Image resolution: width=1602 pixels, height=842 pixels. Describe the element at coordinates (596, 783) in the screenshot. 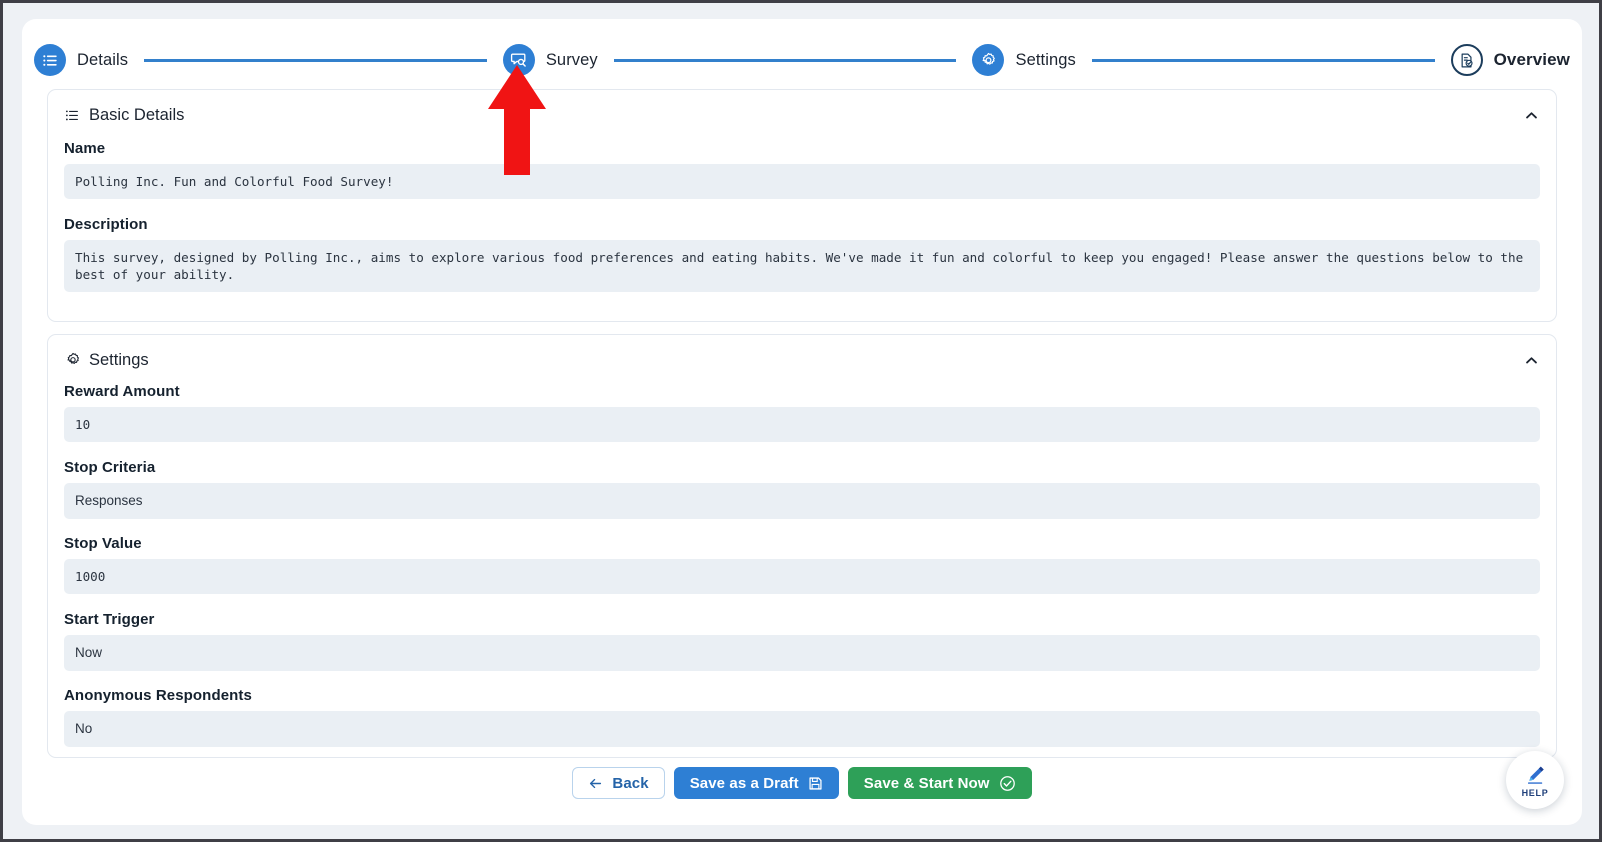

I see `arrow-left-icon` at that location.